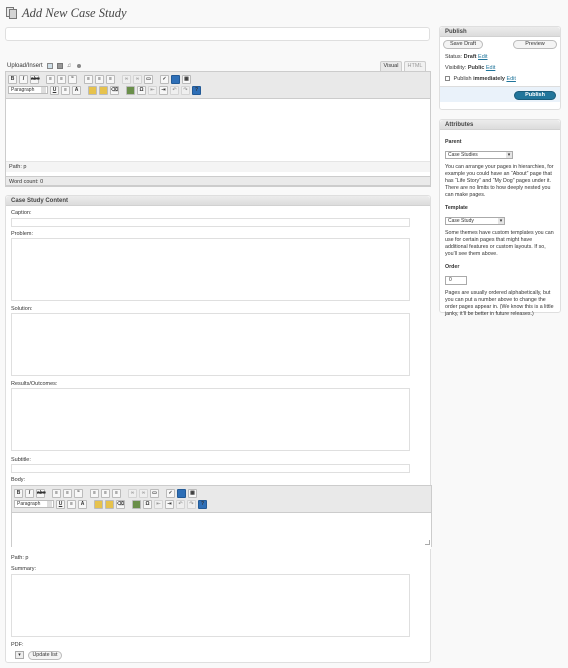  What do you see at coordinates (21, 213) in the screenshot?
I see `caption-label: Caption:` at bounding box center [21, 213].